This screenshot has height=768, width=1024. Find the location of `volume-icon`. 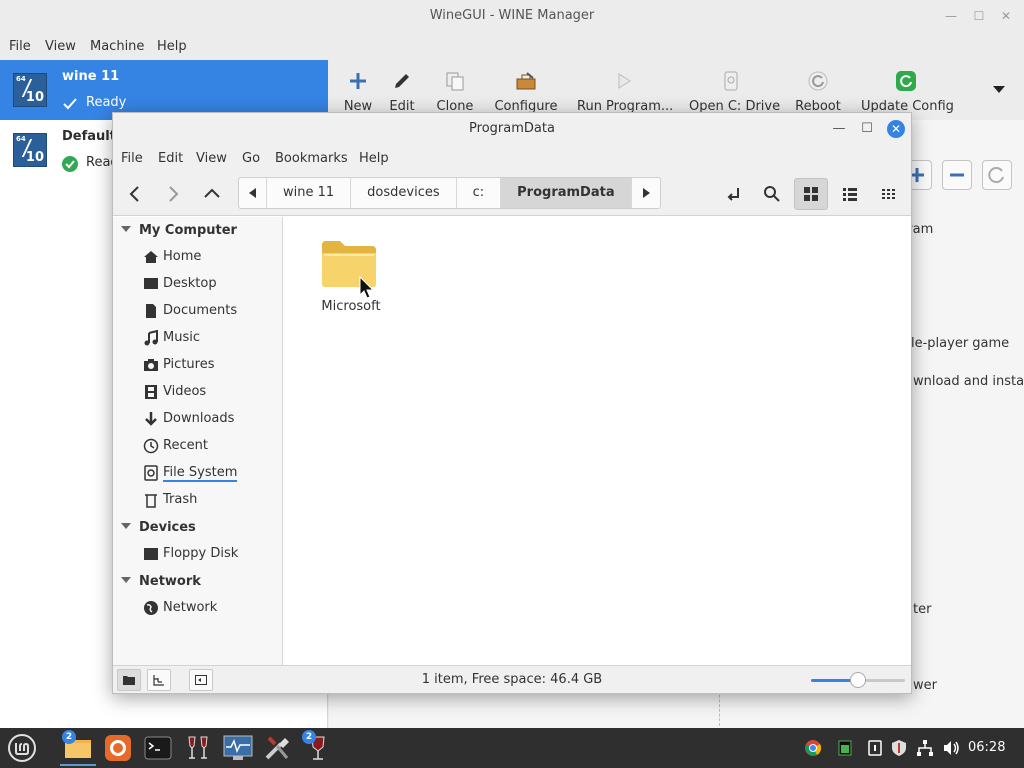

volume-icon is located at coordinates (951, 748).